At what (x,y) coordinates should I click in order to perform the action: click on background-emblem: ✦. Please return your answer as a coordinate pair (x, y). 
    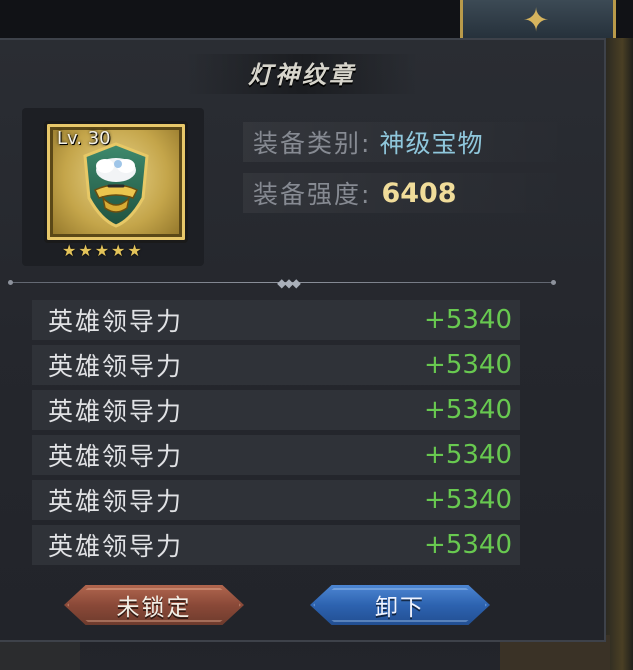
    Looking at the image, I should click on (538, 20).